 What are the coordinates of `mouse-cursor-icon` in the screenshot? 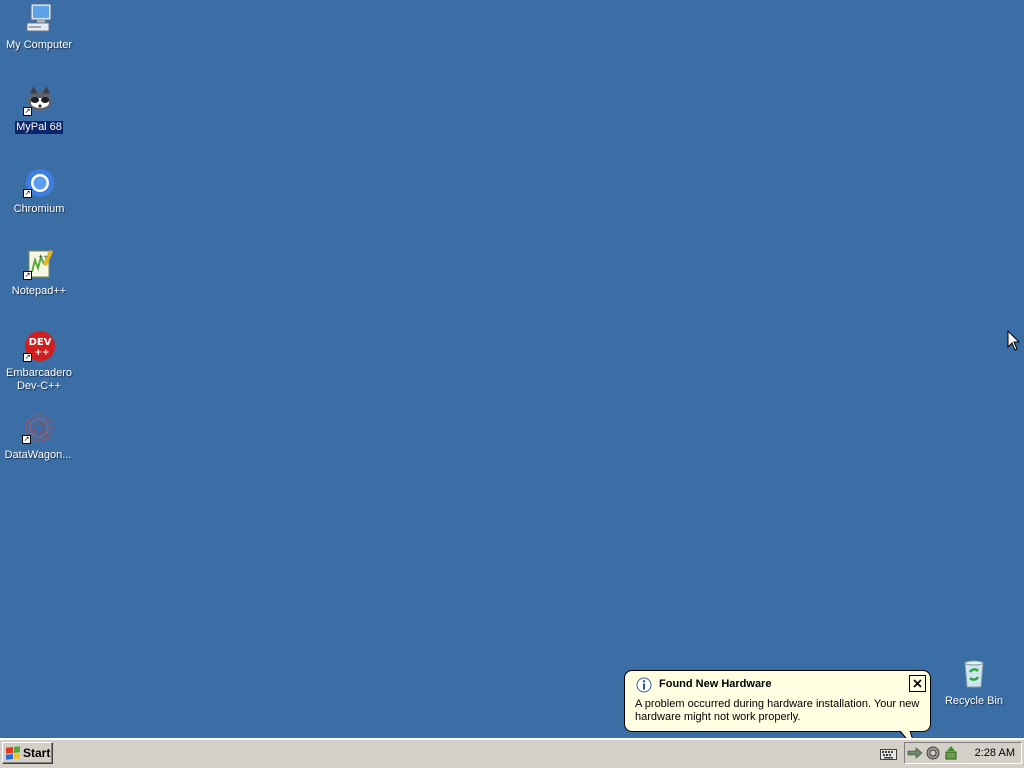 It's located at (1014, 340).